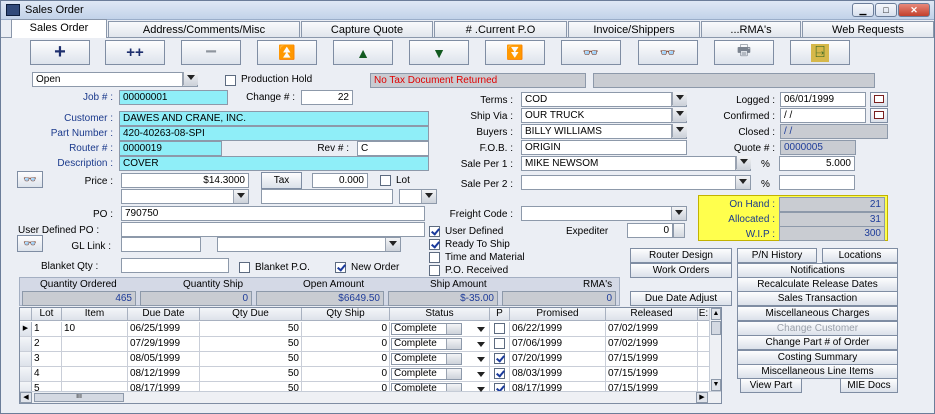  Describe the element at coordinates (817, 342) in the screenshot. I see `change-part-button: Change Part # of Order` at that location.